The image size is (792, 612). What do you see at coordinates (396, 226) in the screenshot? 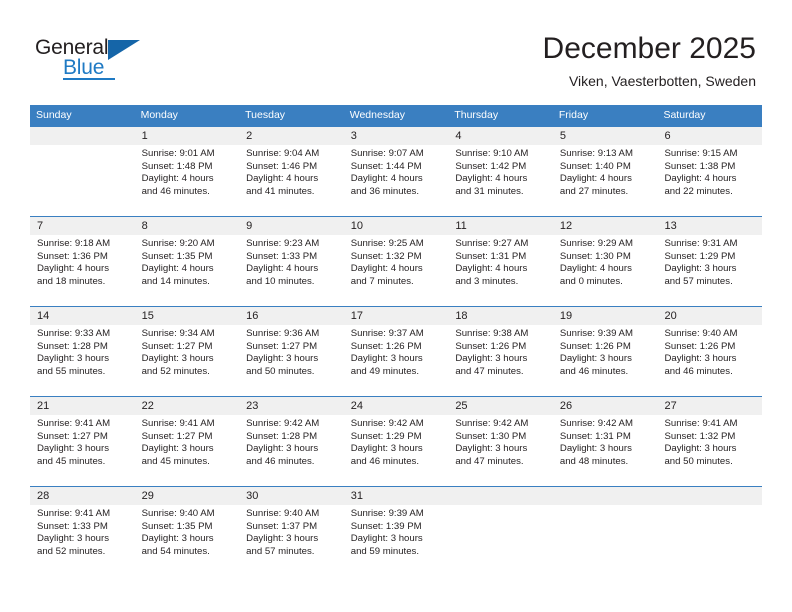
I see `day-number: 10` at bounding box center [396, 226].